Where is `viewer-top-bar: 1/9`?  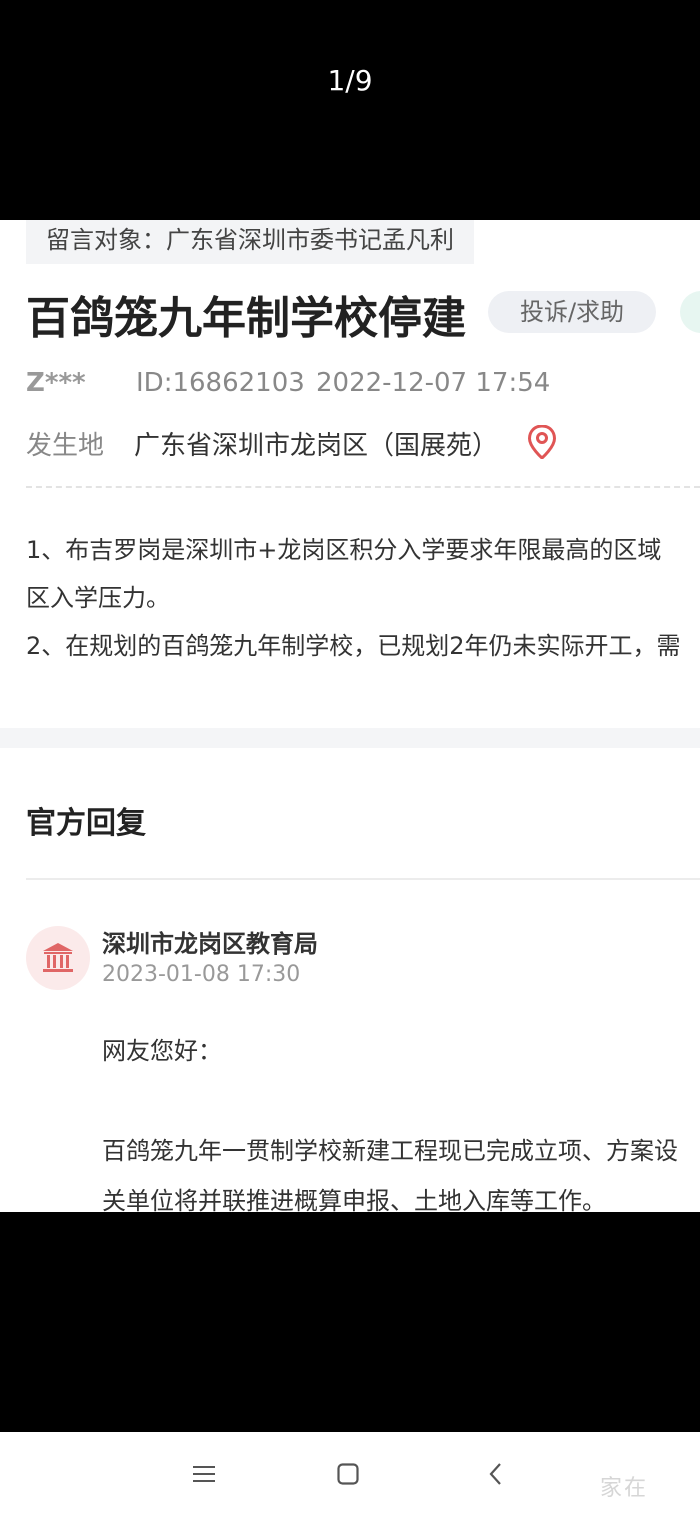
viewer-top-bar: 1/9 is located at coordinates (350, 110).